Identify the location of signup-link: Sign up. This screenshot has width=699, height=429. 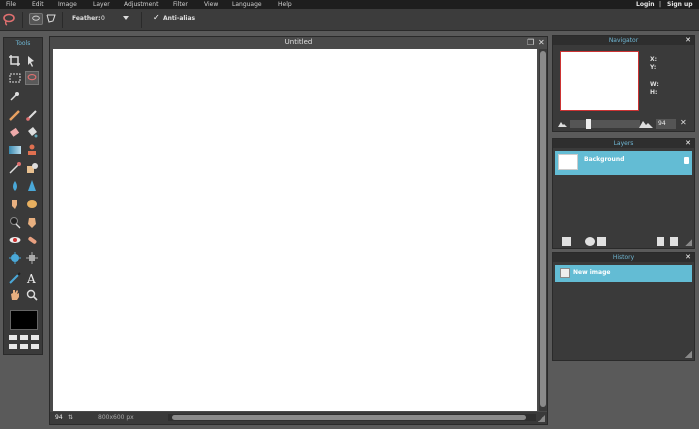
(680, 4).